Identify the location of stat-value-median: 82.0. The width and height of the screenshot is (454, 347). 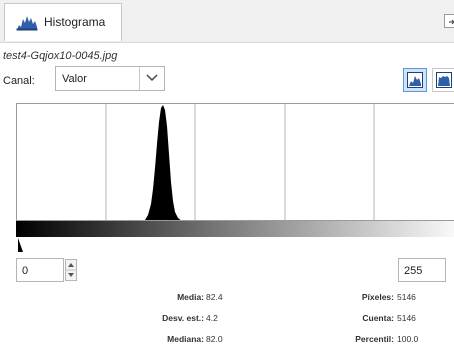
(214, 339).